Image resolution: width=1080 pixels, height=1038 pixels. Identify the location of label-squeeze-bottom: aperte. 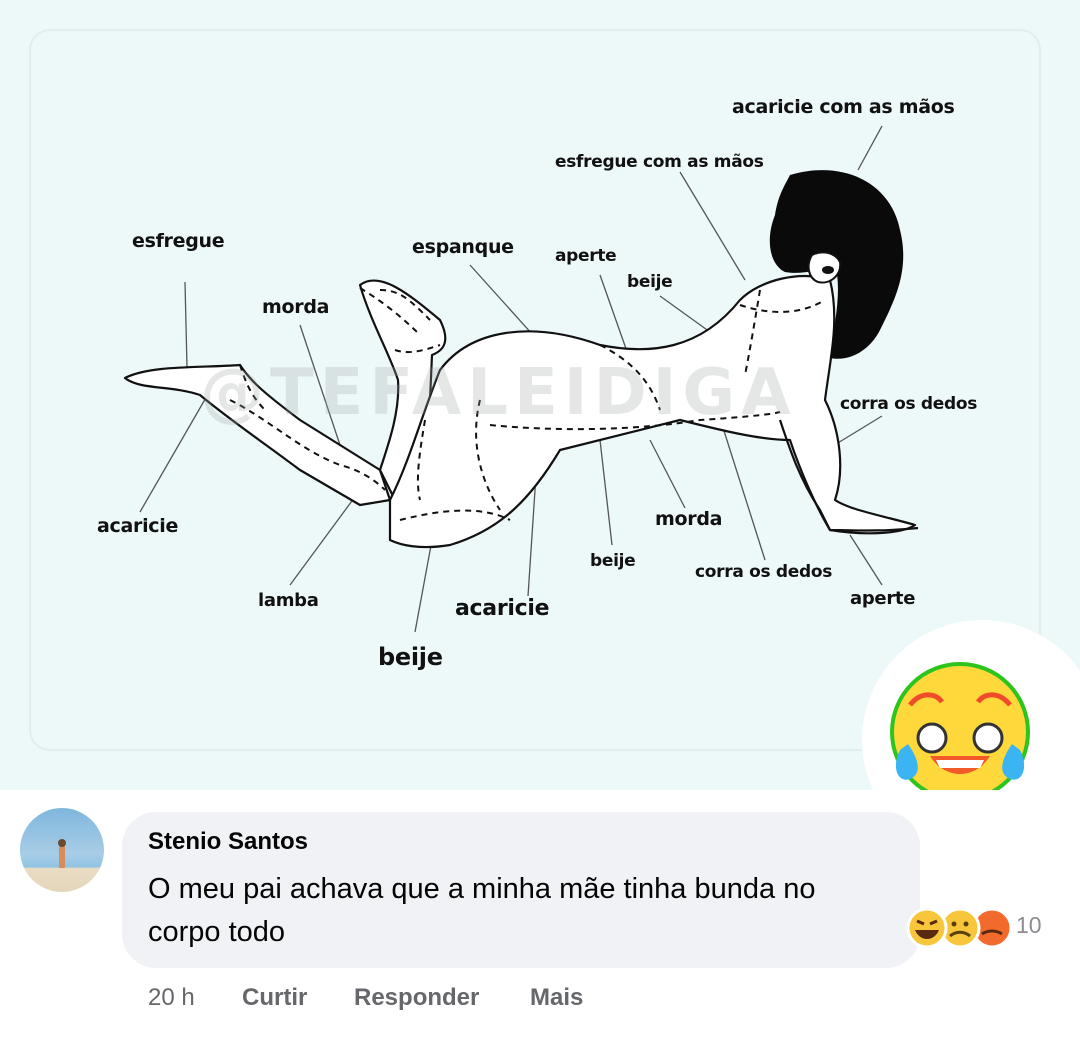
(883, 598).